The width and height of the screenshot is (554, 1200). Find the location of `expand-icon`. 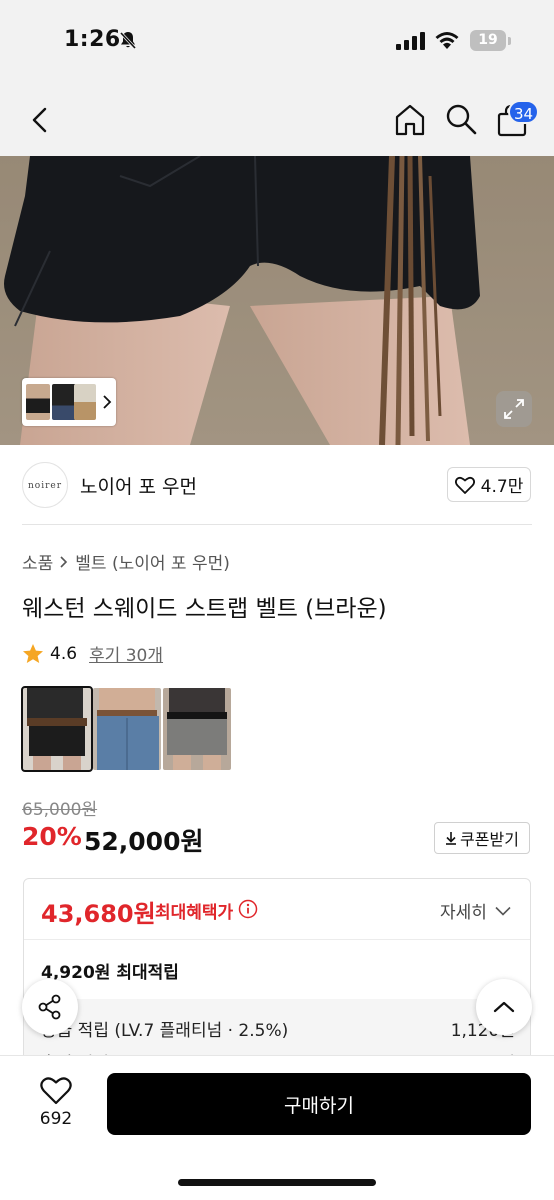

expand-icon is located at coordinates (514, 409).